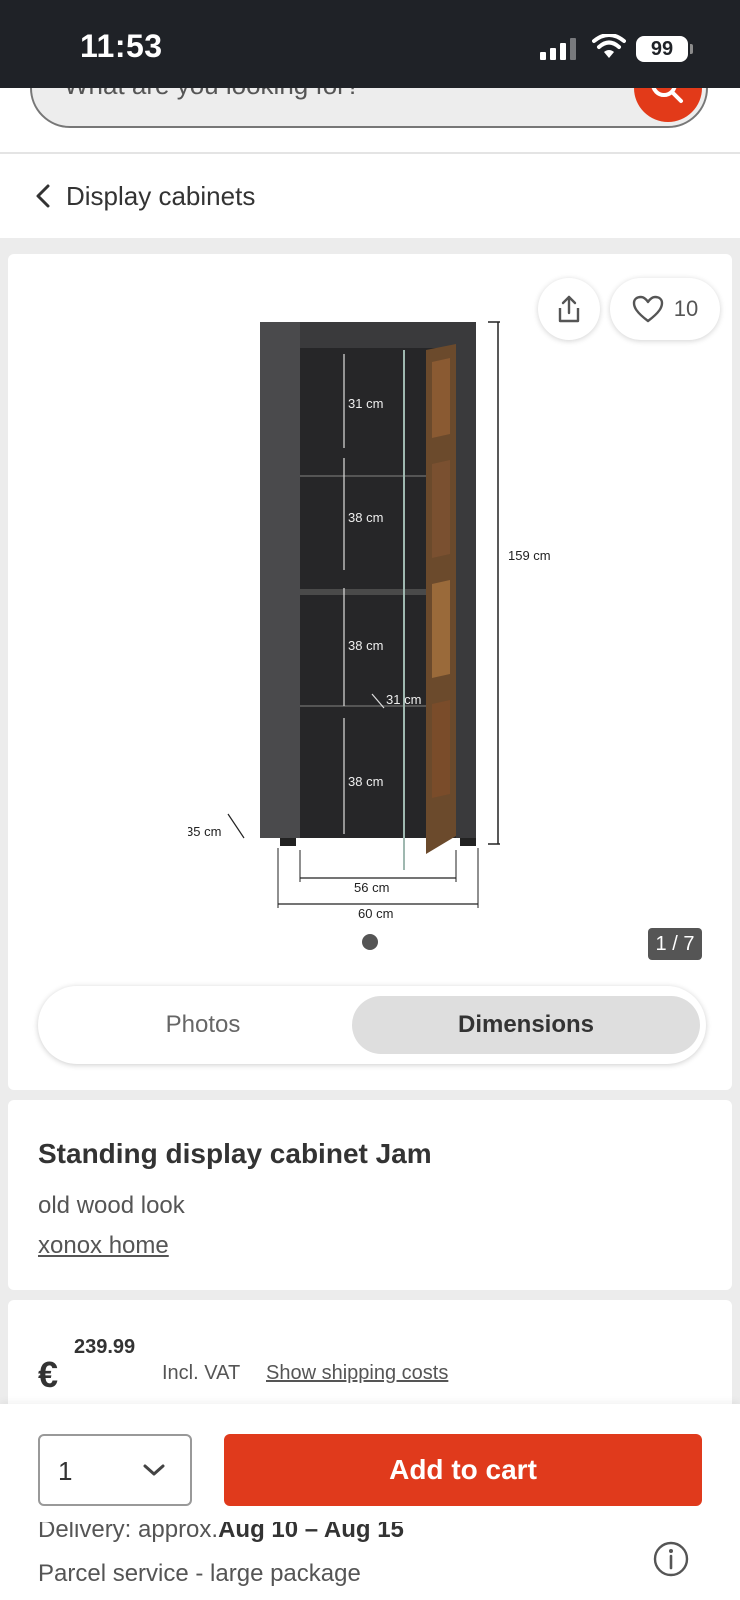  I want to click on dim-label-3: 38 cm, so click(365, 645).